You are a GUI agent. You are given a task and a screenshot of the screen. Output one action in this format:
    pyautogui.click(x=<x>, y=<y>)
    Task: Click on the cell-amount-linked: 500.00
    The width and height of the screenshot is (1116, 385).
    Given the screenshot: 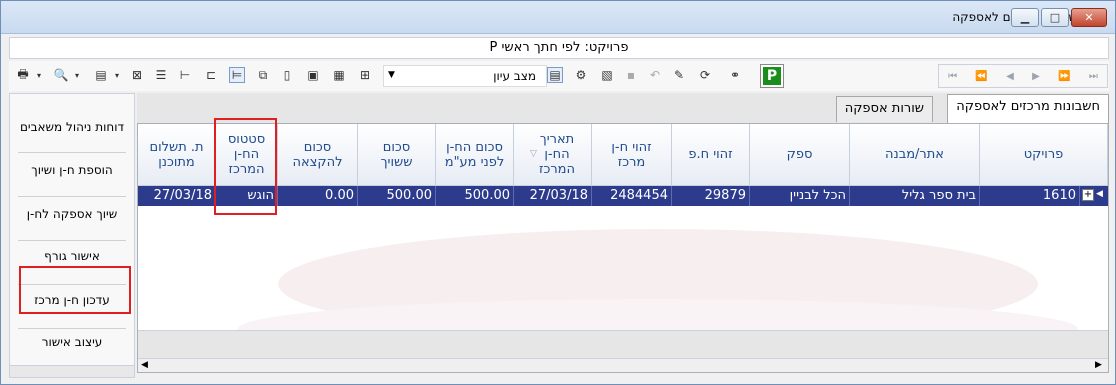 What is the action you would take?
    pyautogui.click(x=397, y=196)
    